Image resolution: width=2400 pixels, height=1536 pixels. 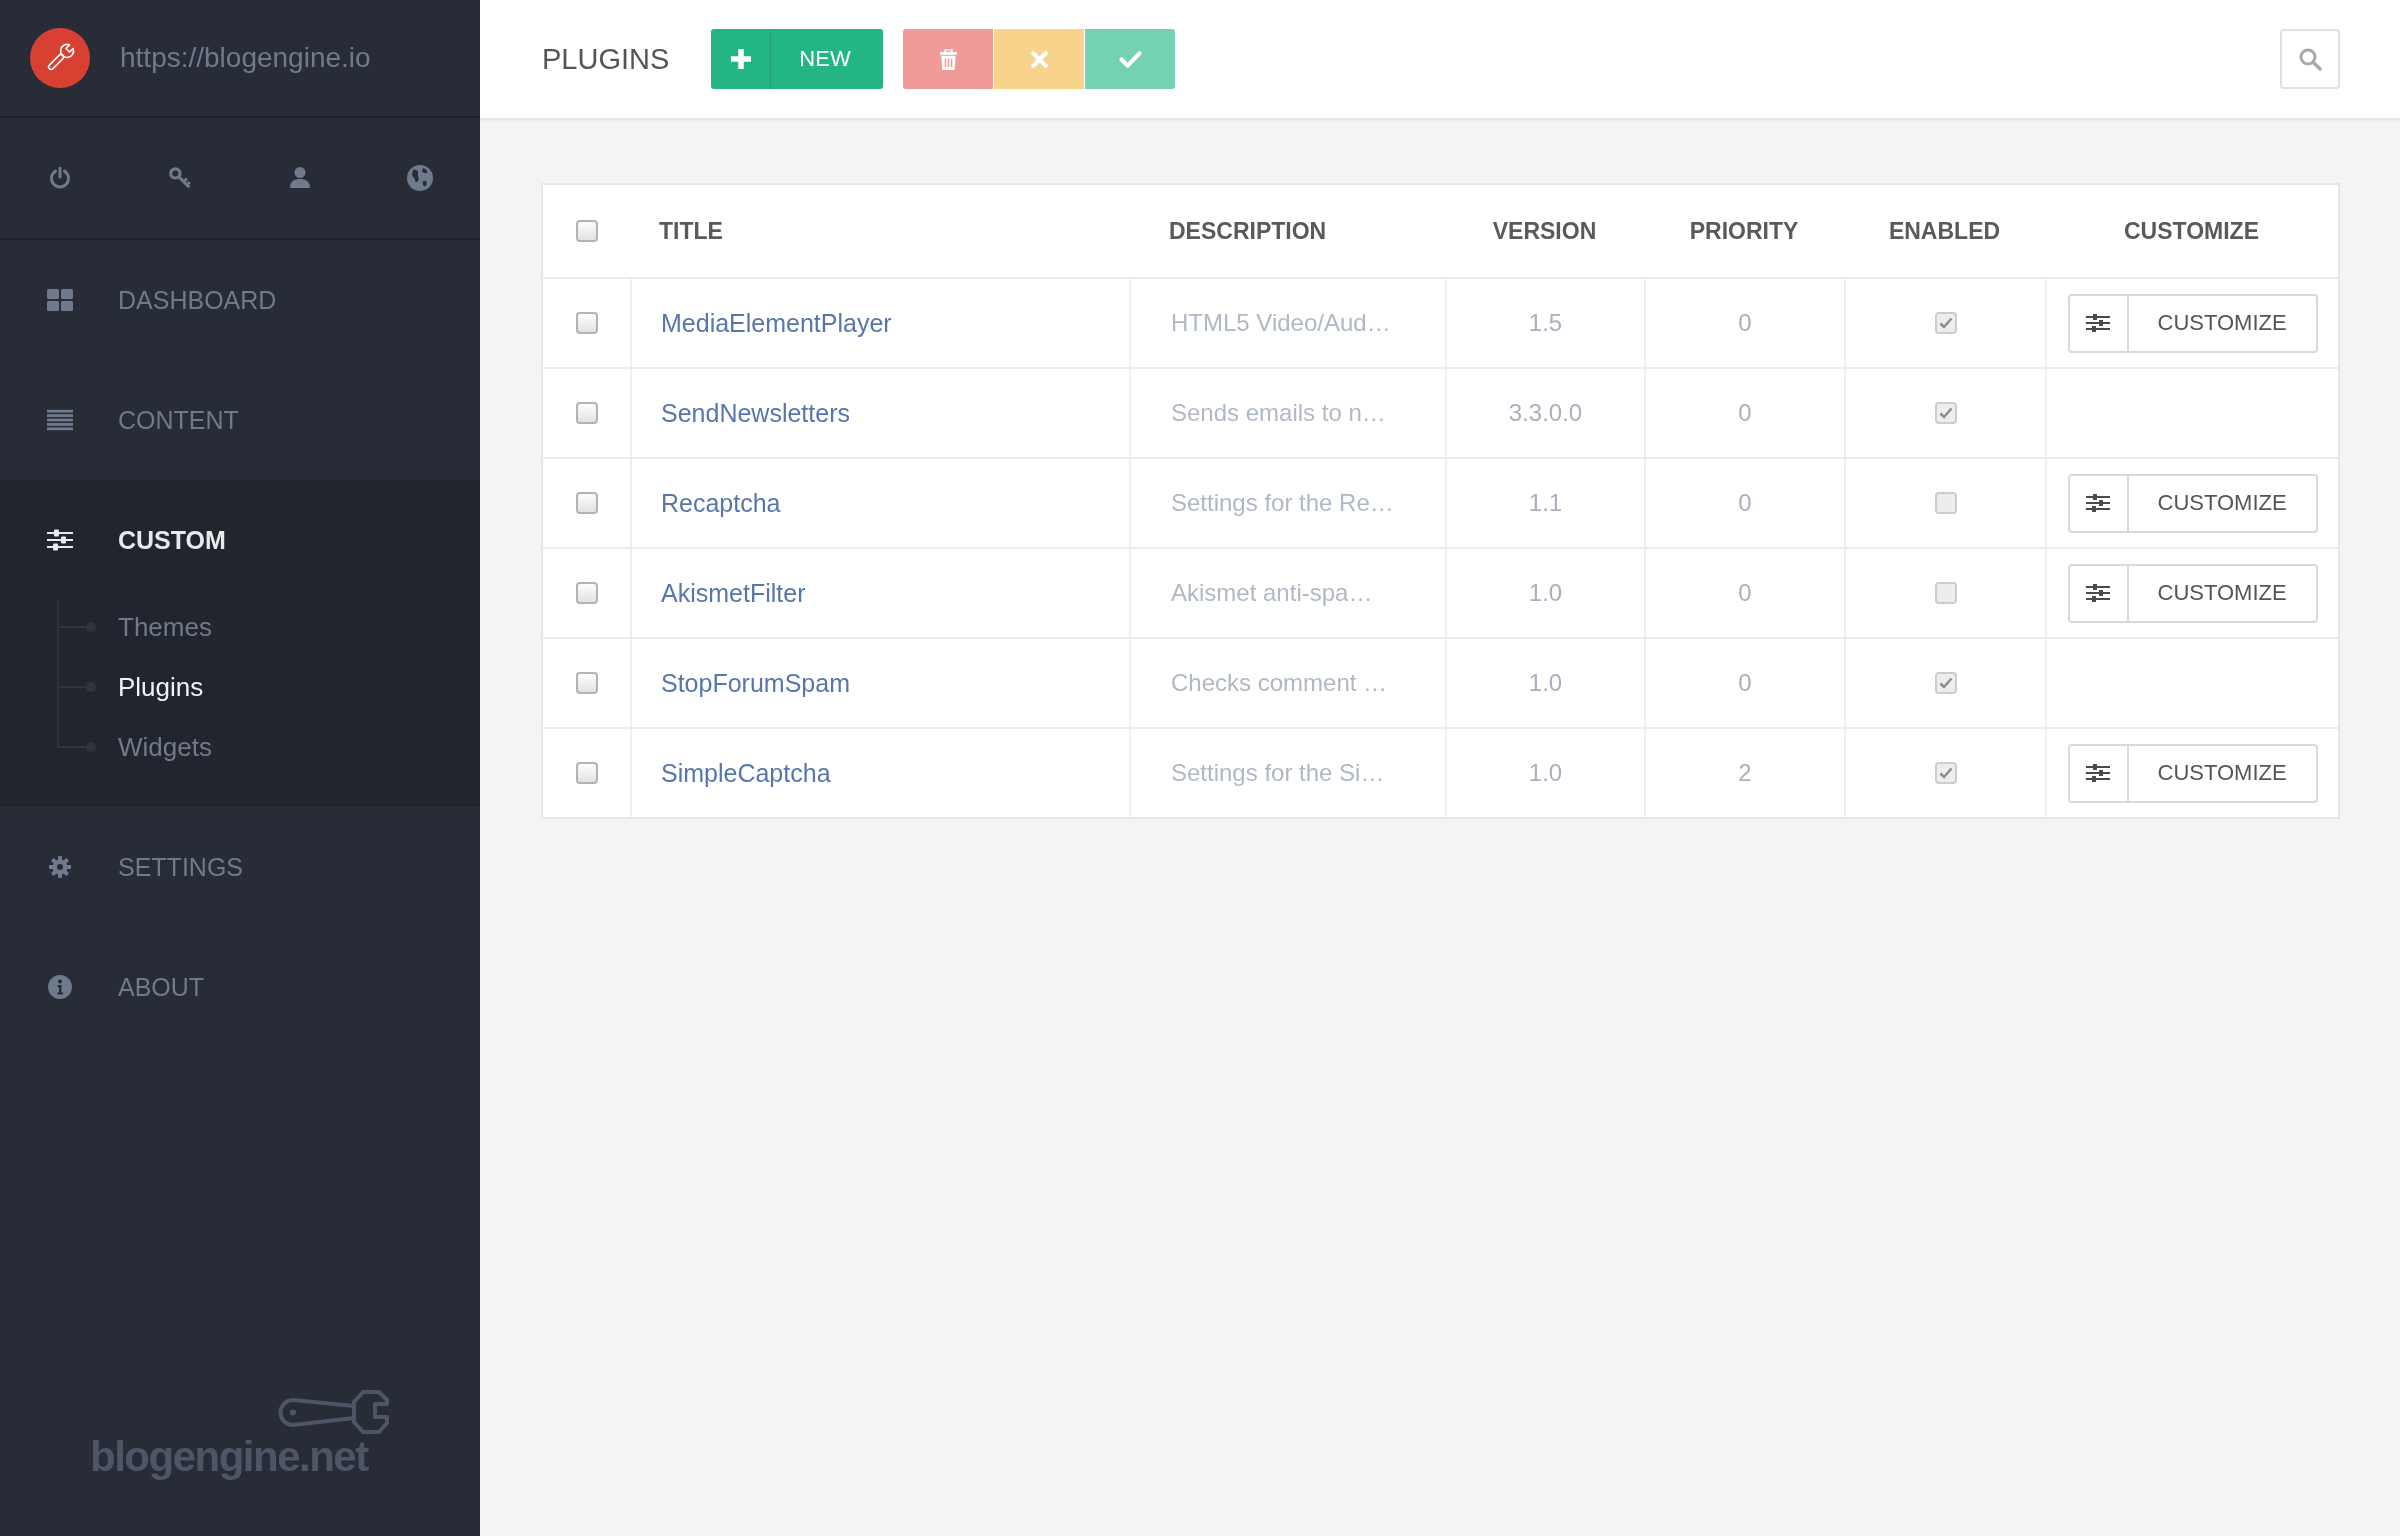 What do you see at coordinates (733, 593) in the screenshot?
I see `plugin-title-link: AkismetFilter` at bounding box center [733, 593].